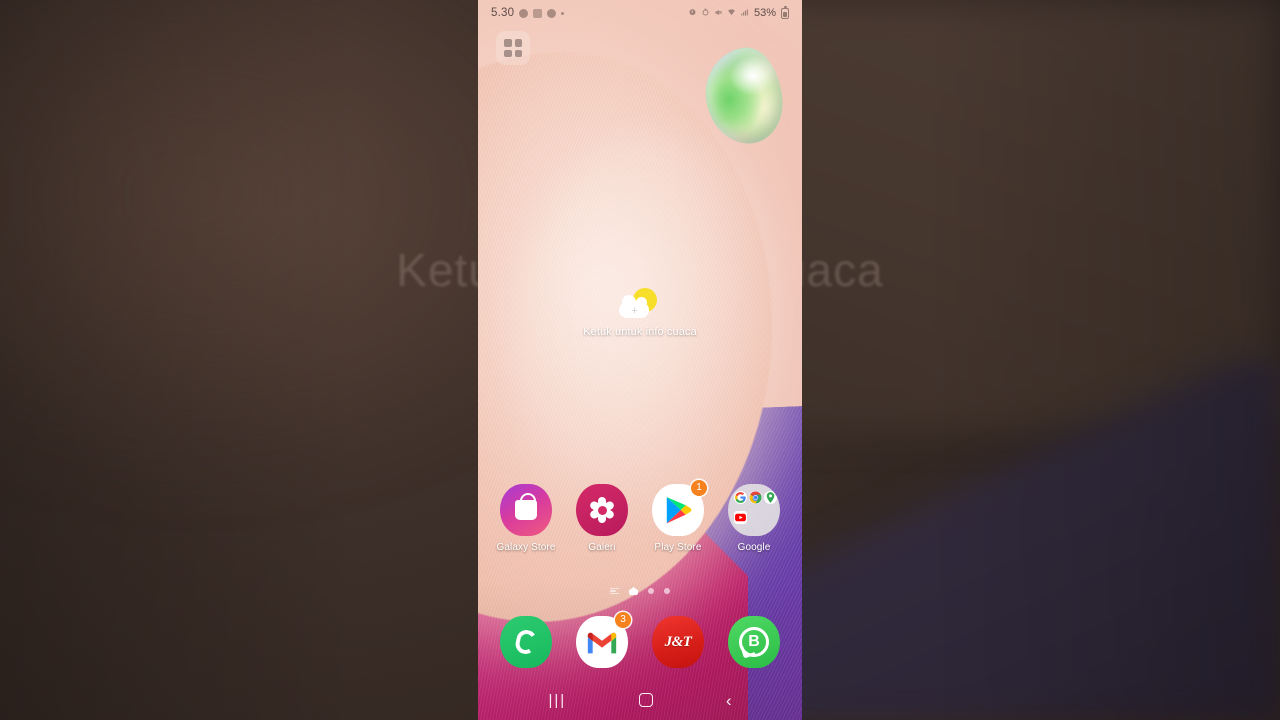 This screenshot has height=720, width=1280. Describe the element at coordinates (646, 700) in the screenshot. I see `home-button` at that location.